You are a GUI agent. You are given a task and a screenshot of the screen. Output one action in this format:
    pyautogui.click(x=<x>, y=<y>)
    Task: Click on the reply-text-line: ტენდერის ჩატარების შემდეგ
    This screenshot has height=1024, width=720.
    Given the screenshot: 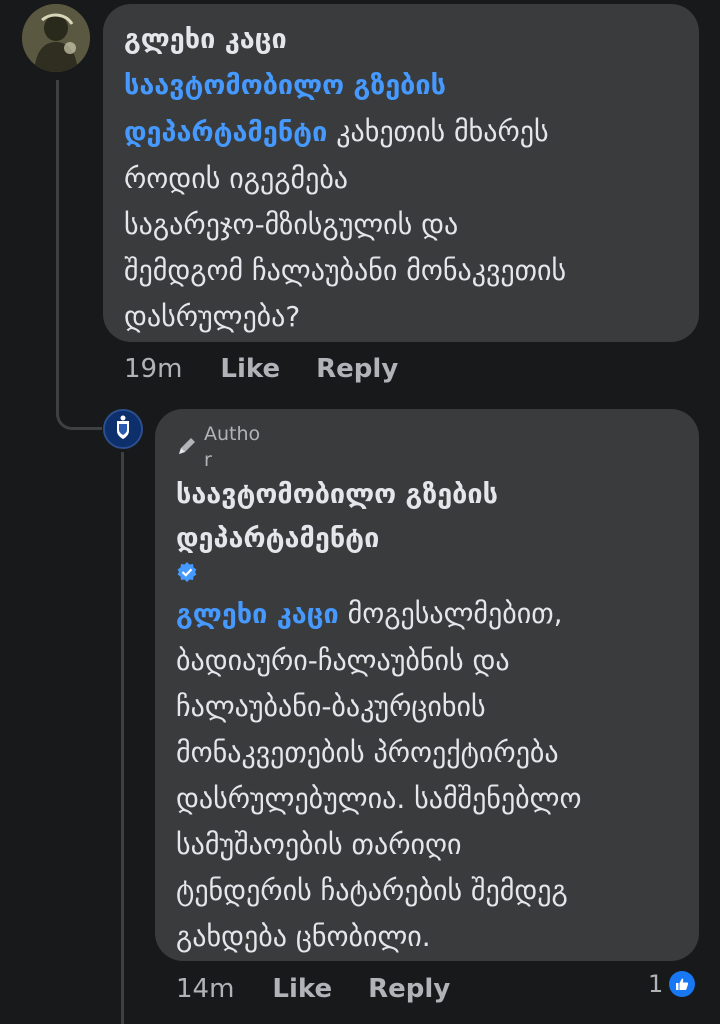 What is the action you would take?
    pyautogui.click(x=372, y=890)
    